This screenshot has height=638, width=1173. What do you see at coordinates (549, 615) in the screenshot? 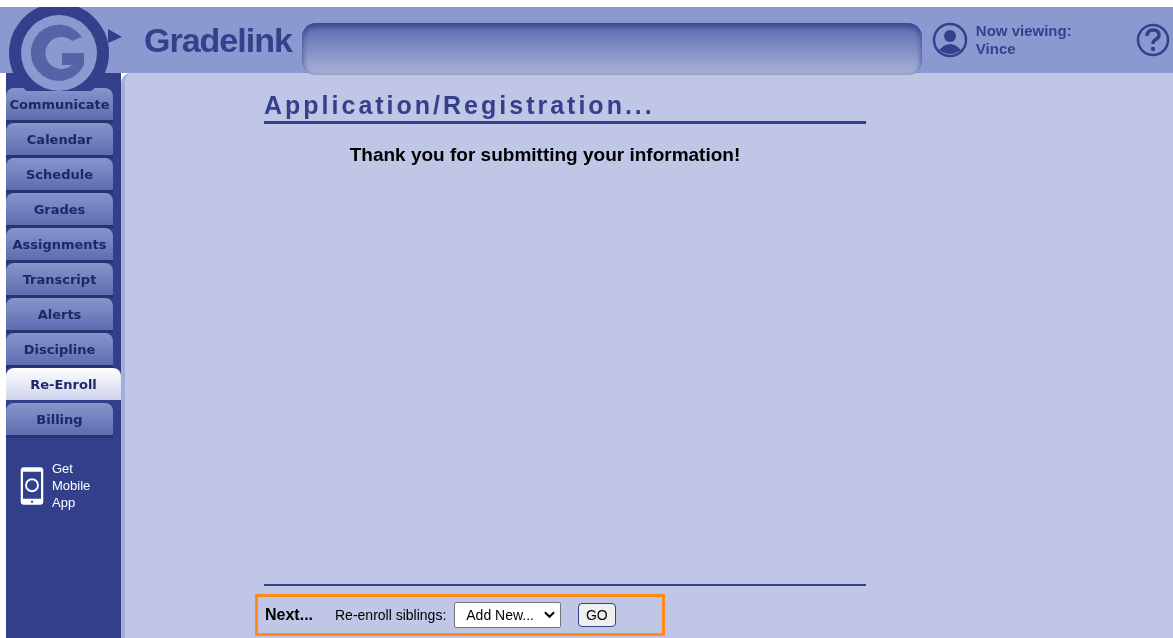
I see `chevron-icon` at bounding box center [549, 615].